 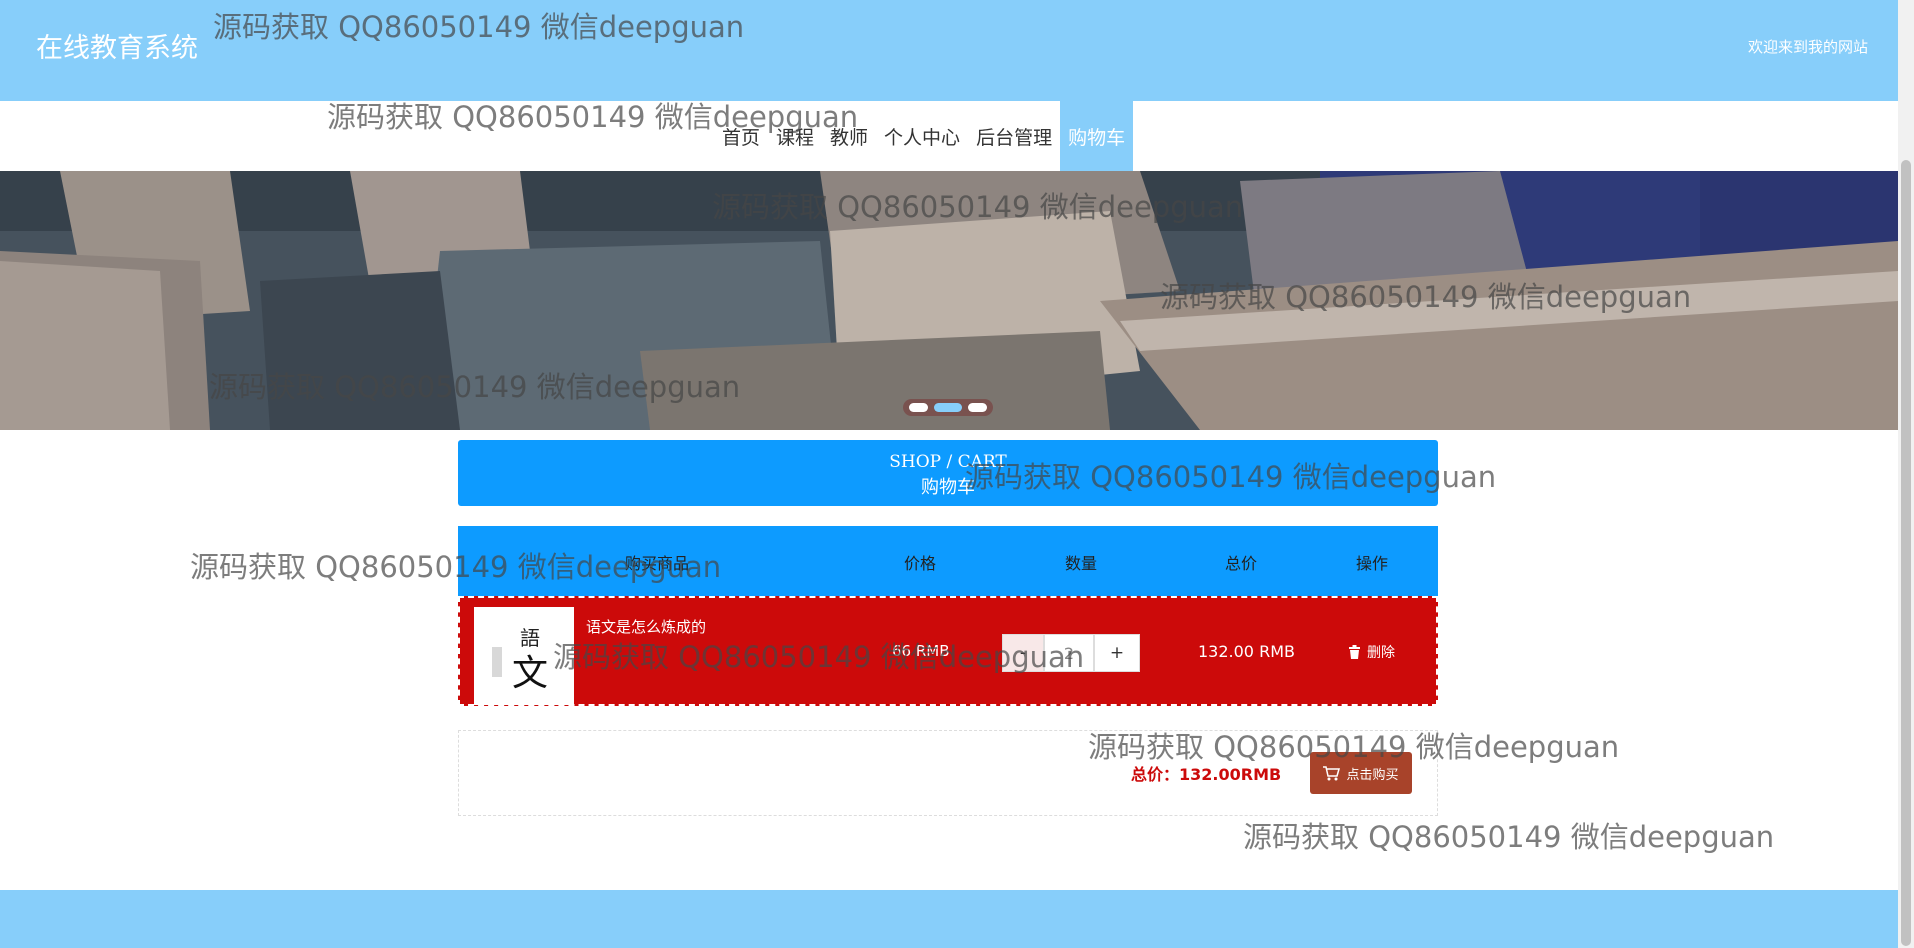 I want to click on col-header-total: 总价, so click(x=1241, y=563).